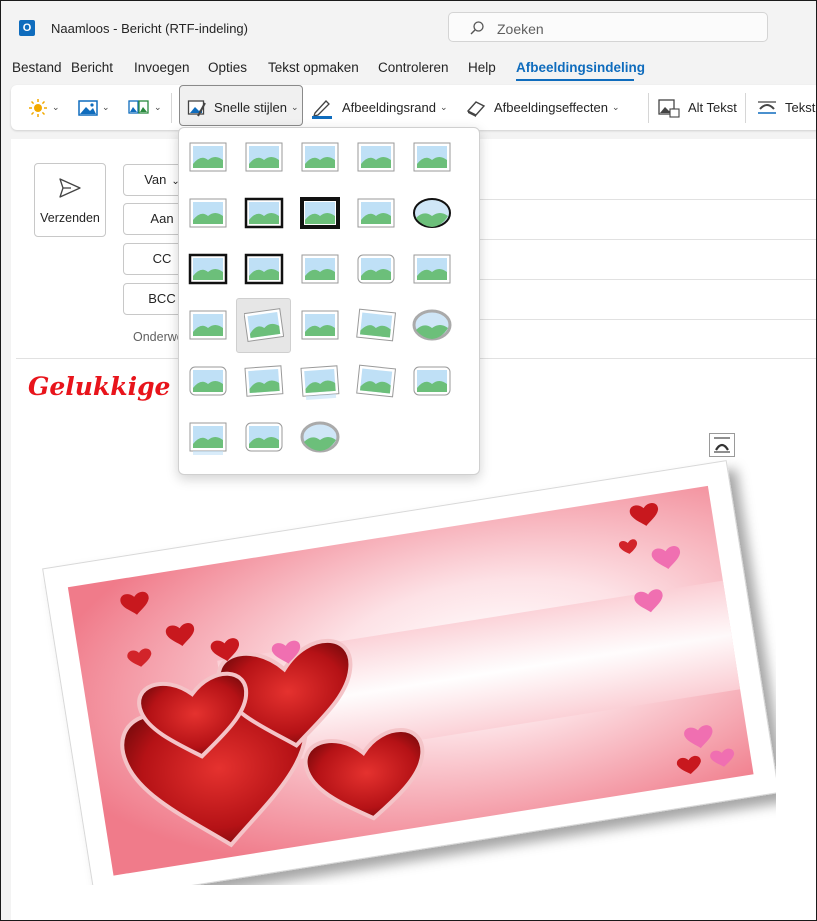  Describe the element at coordinates (162, 67) in the screenshot. I see `menu-invoegen: Invoegen` at that location.